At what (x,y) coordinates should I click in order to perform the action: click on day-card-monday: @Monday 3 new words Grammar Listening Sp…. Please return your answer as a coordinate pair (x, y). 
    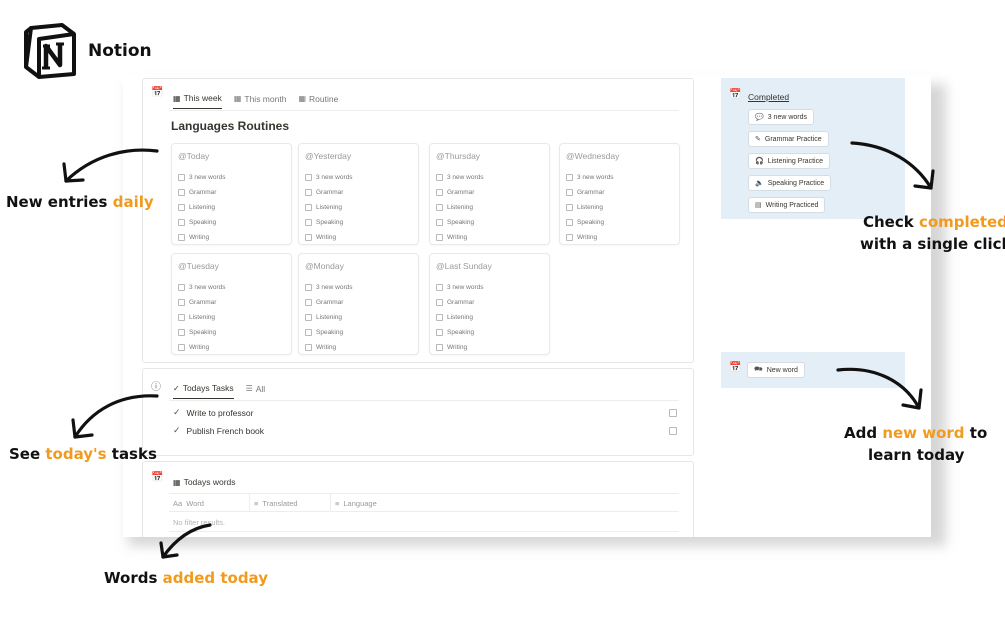
    Looking at the image, I should click on (358, 304).